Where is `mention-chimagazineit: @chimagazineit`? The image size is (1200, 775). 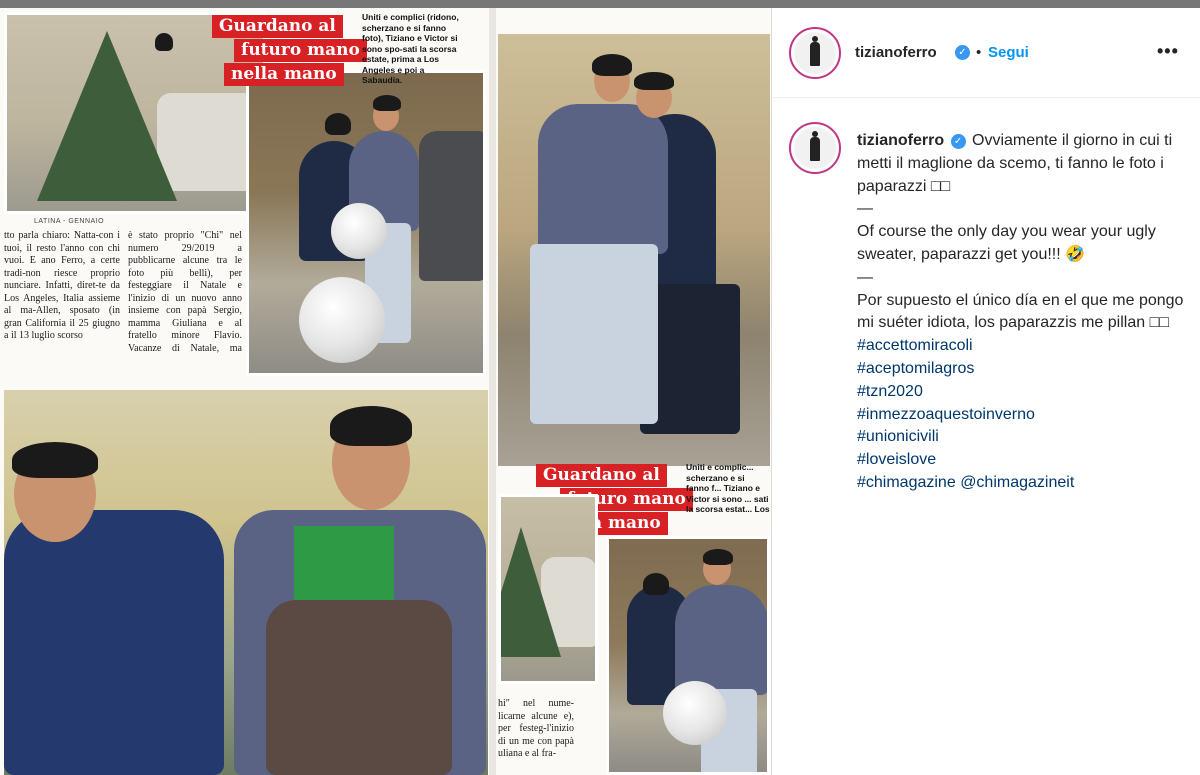 mention-chimagazineit: @chimagazineit is located at coordinates (1017, 482).